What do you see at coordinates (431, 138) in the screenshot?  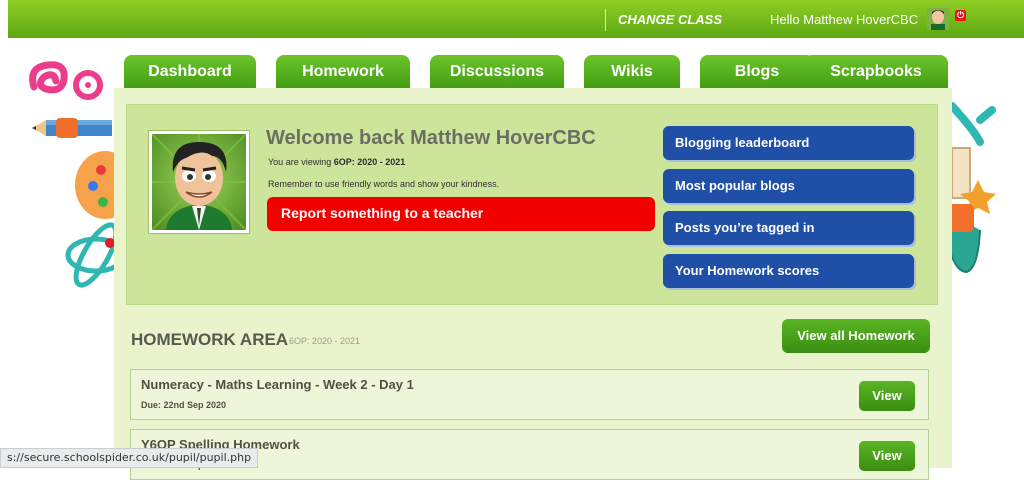 I see `welcome-title: Welcome back Matthew HoverCBC` at bounding box center [431, 138].